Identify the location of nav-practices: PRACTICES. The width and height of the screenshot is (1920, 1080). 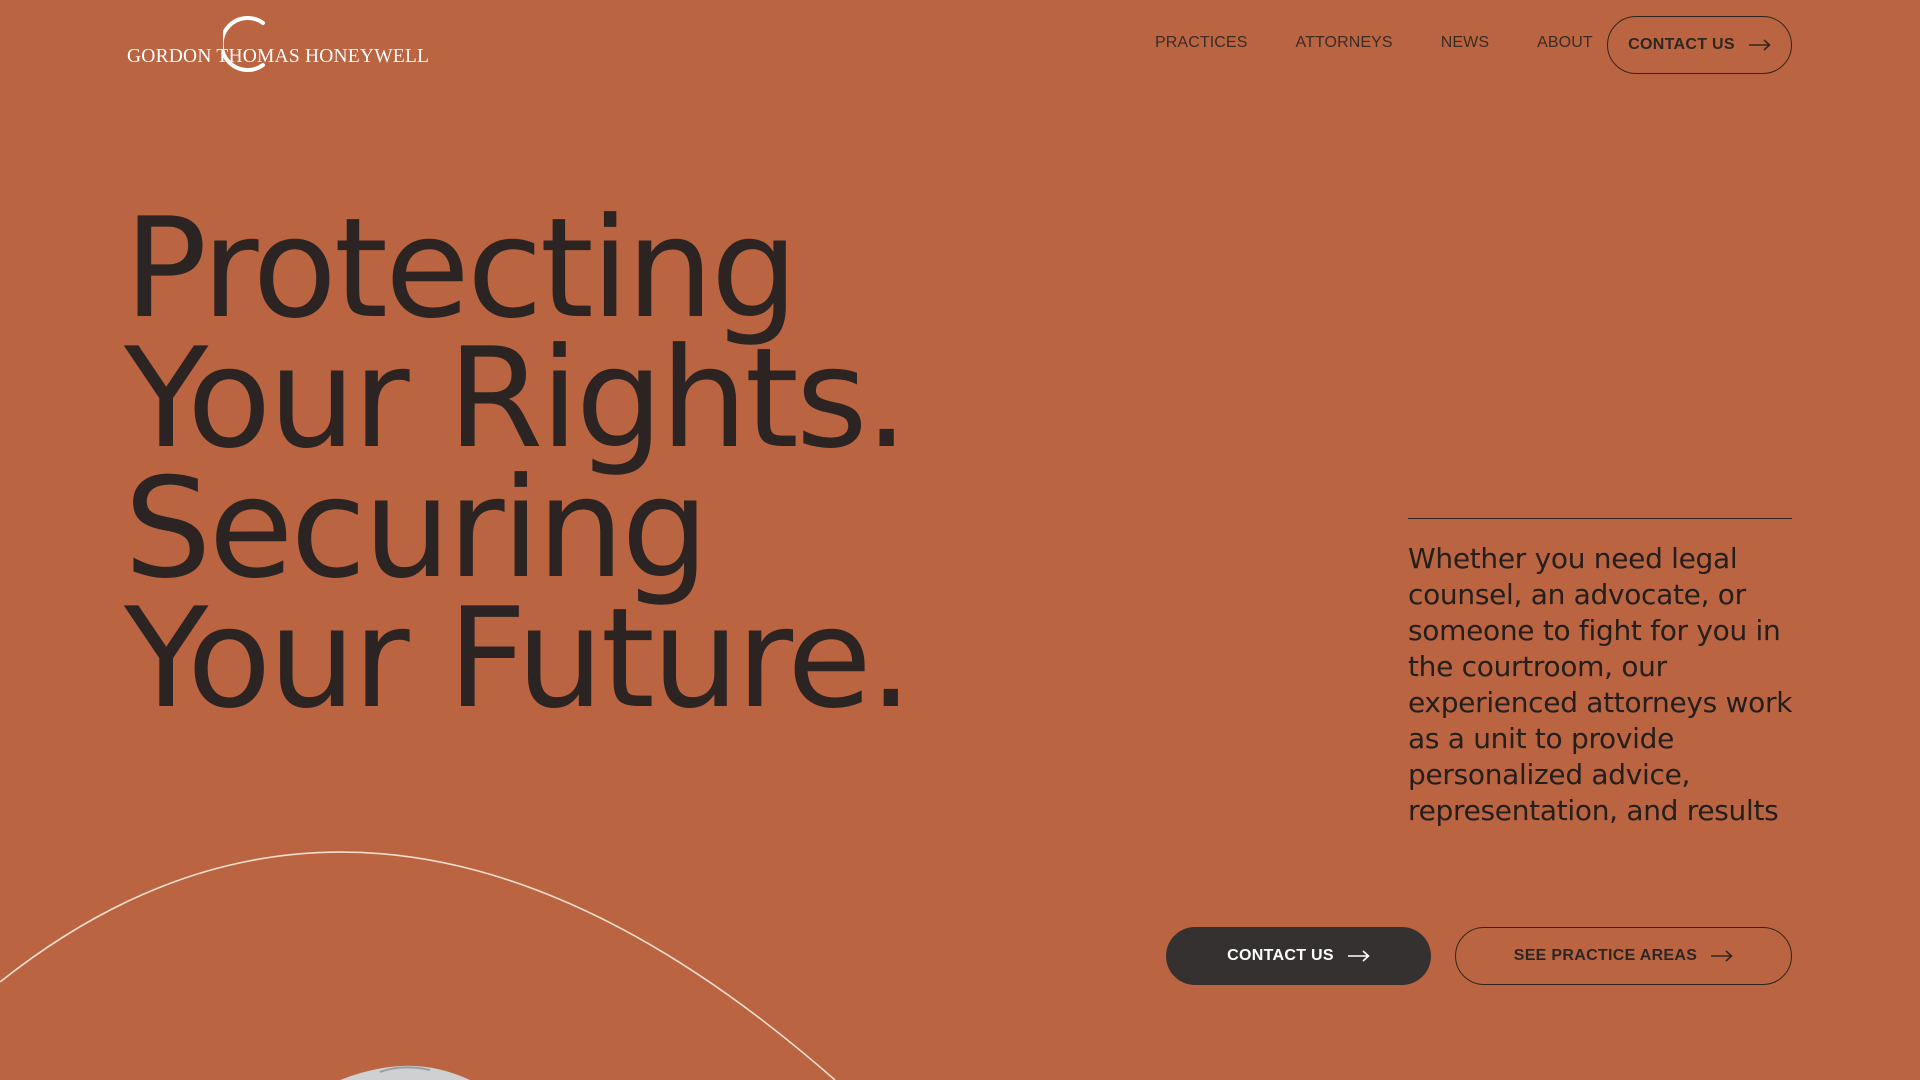
(1201, 43).